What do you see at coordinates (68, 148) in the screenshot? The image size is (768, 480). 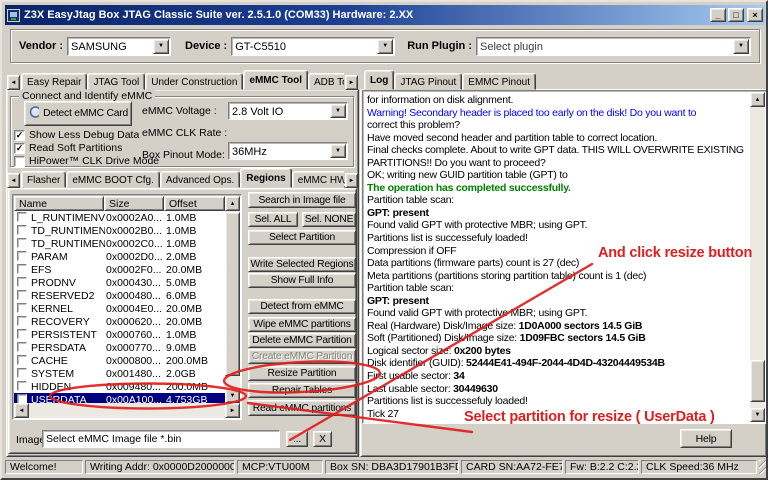 I see `read-soft-partitions-checkbox: ✓ Read Soft Partitions` at bounding box center [68, 148].